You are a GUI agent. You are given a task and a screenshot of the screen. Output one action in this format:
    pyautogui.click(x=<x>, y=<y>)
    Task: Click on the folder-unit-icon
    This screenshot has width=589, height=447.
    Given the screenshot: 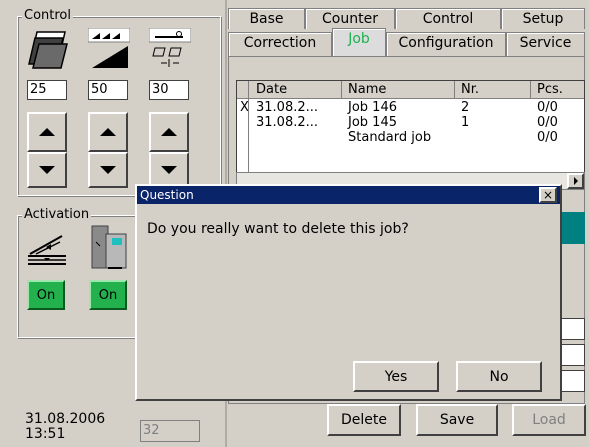 What is the action you would take?
    pyautogui.click(x=48, y=250)
    